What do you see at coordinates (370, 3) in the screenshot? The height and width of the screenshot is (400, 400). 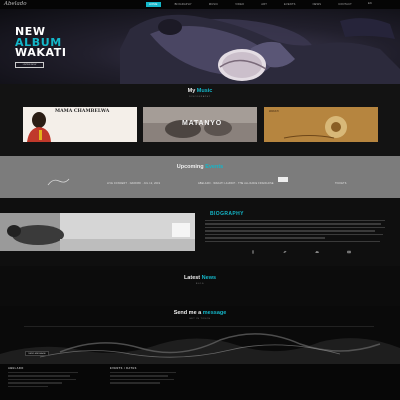 I see `language-selector: EN` at bounding box center [370, 3].